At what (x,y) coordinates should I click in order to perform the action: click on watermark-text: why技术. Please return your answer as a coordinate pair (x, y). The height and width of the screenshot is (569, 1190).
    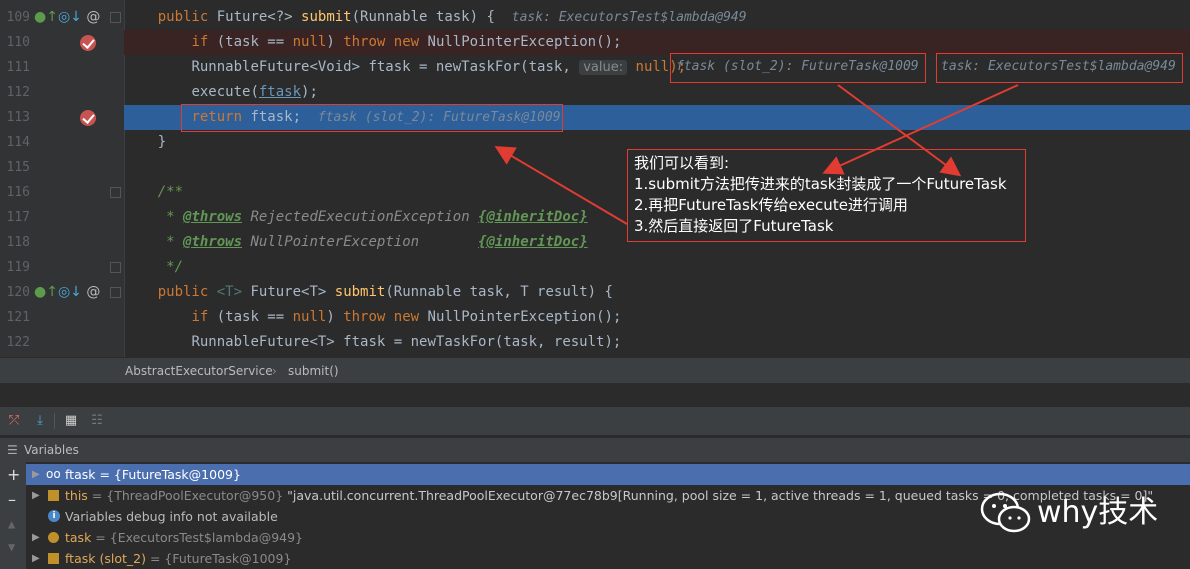
    Looking at the image, I should click on (1098, 512).